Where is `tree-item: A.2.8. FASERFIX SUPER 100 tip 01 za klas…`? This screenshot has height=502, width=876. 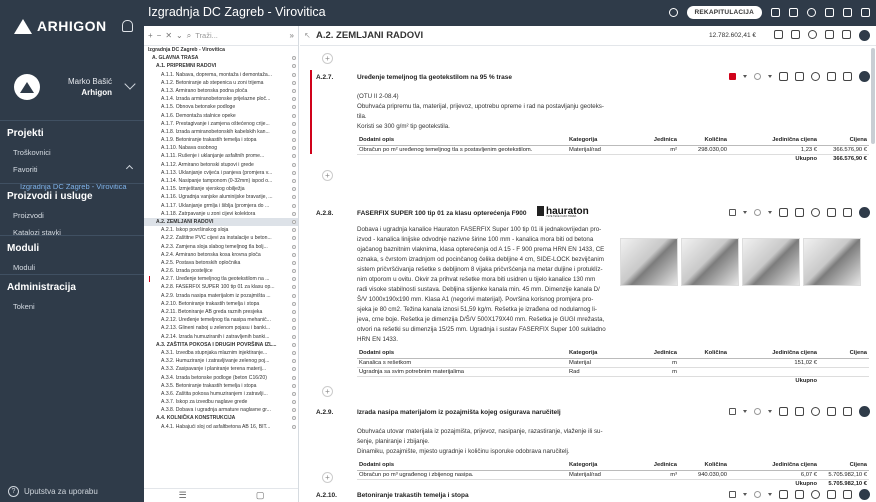 tree-item: A.2.8. FASERFIX SUPER 100 tip 01 za klas… is located at coordinates (221, 287).